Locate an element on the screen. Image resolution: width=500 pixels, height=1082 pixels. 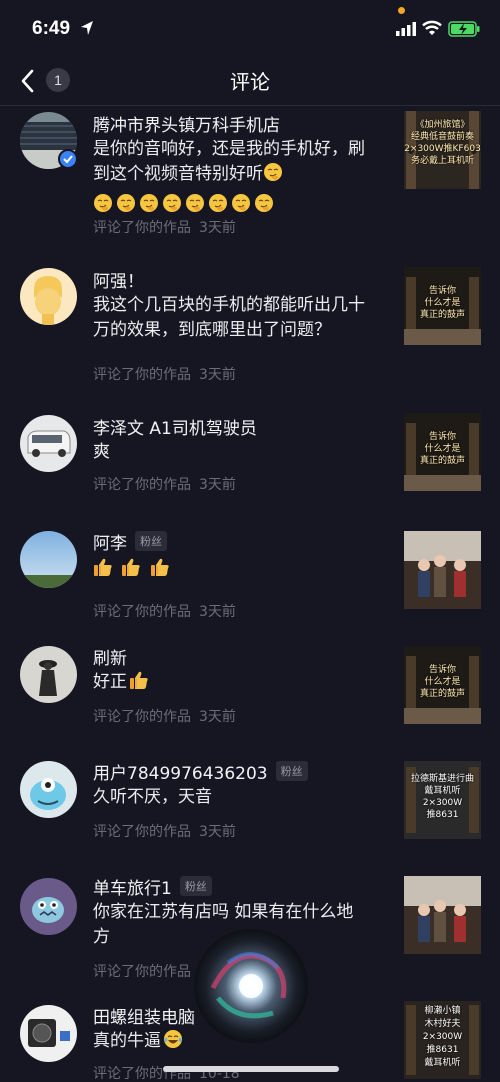
nav-header: 1 评论 is located at coordinates (250, 81).